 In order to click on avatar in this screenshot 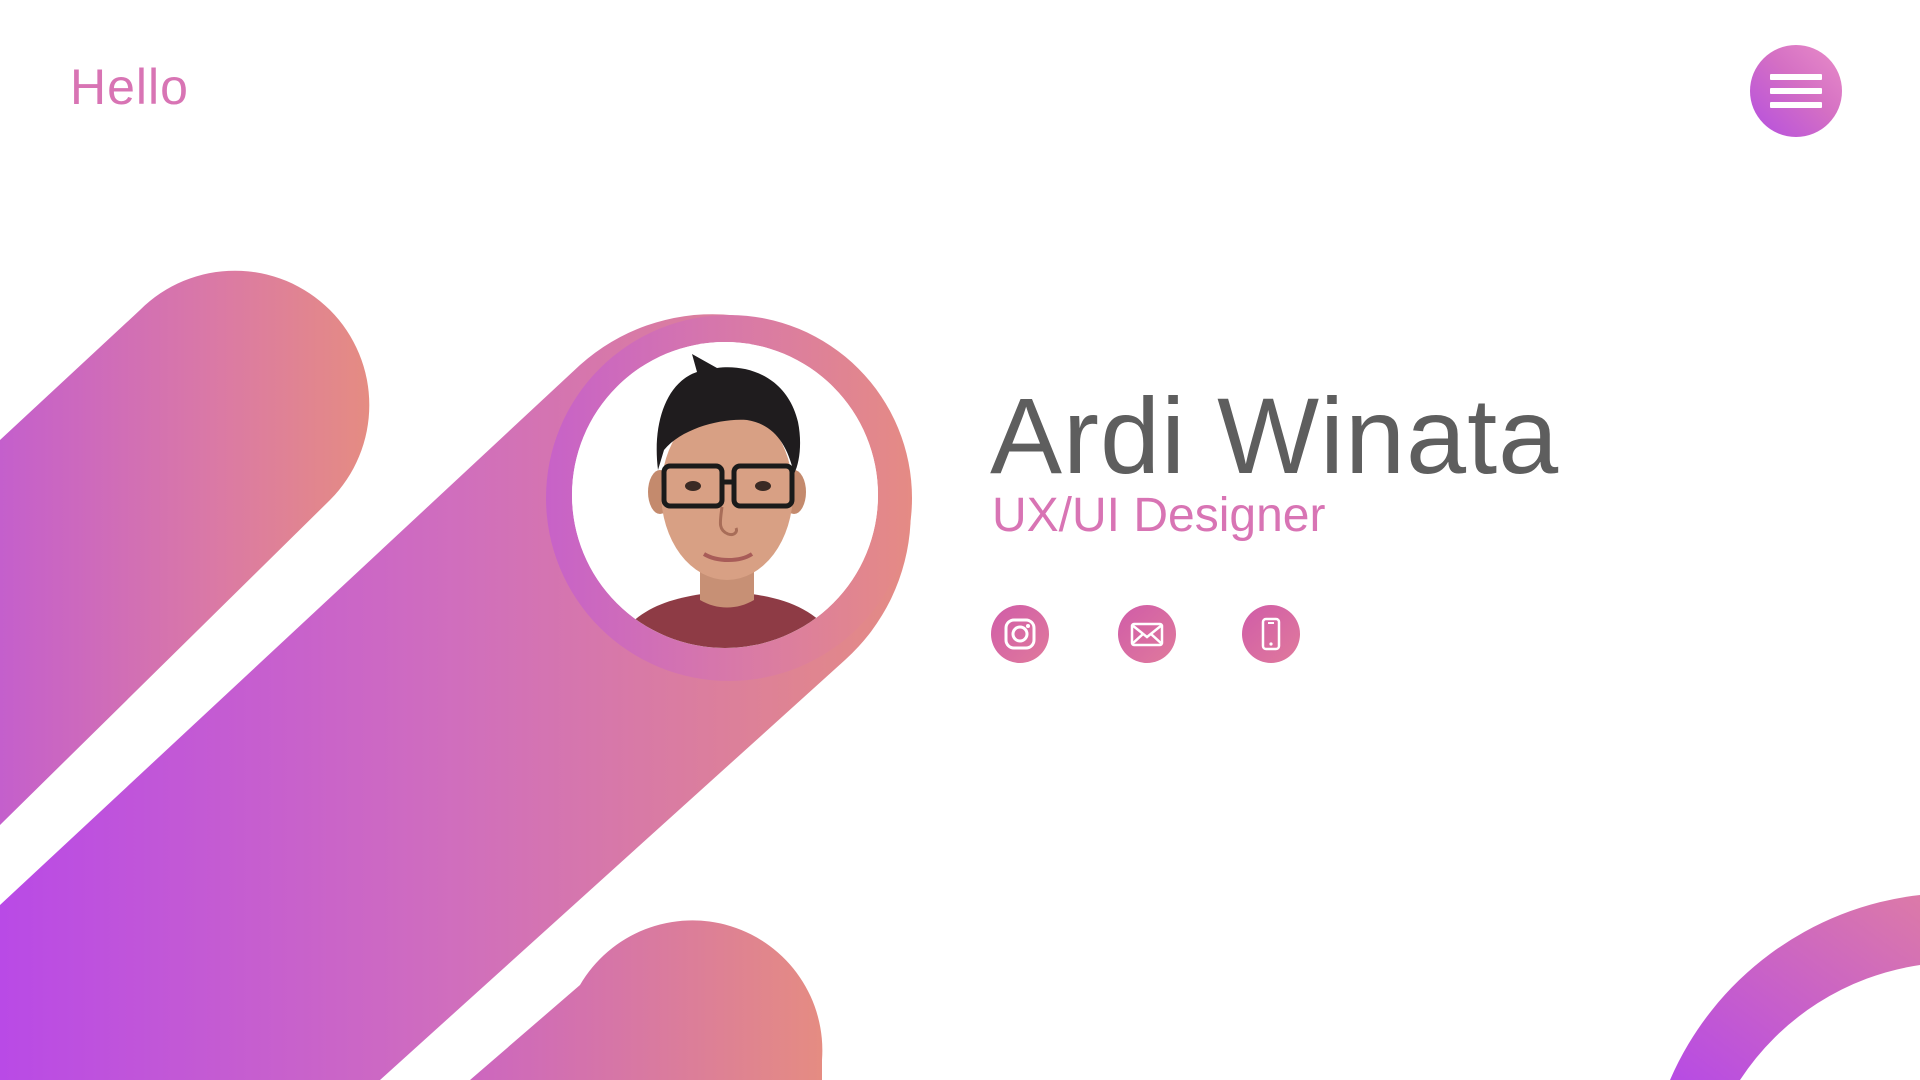, I will do `click(725, 495)`.